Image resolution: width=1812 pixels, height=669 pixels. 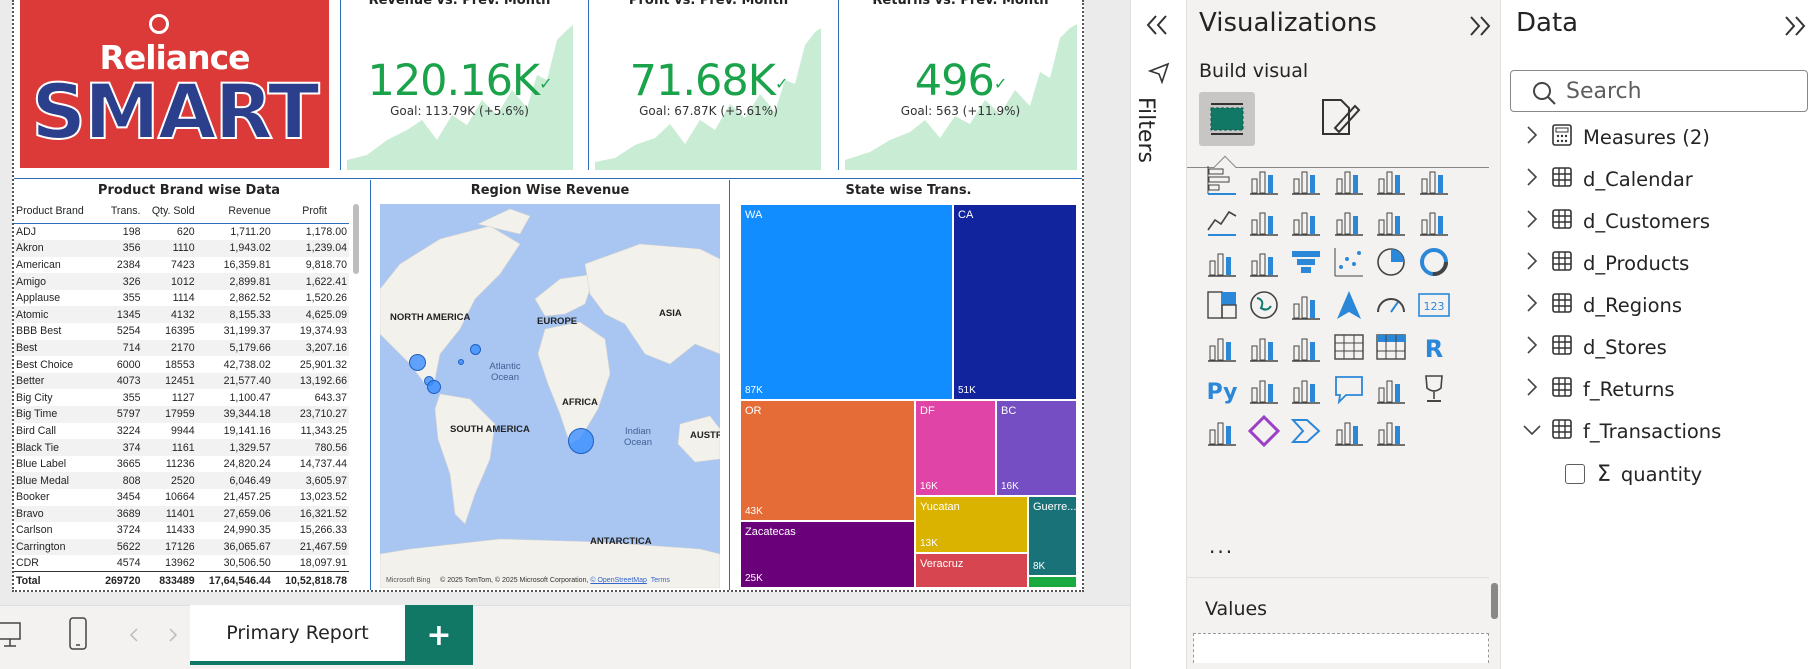 What do you see at coordinates (1391, 221) in the screenshot?
I see `line-column-icon` at bounding box center [1391, 221].